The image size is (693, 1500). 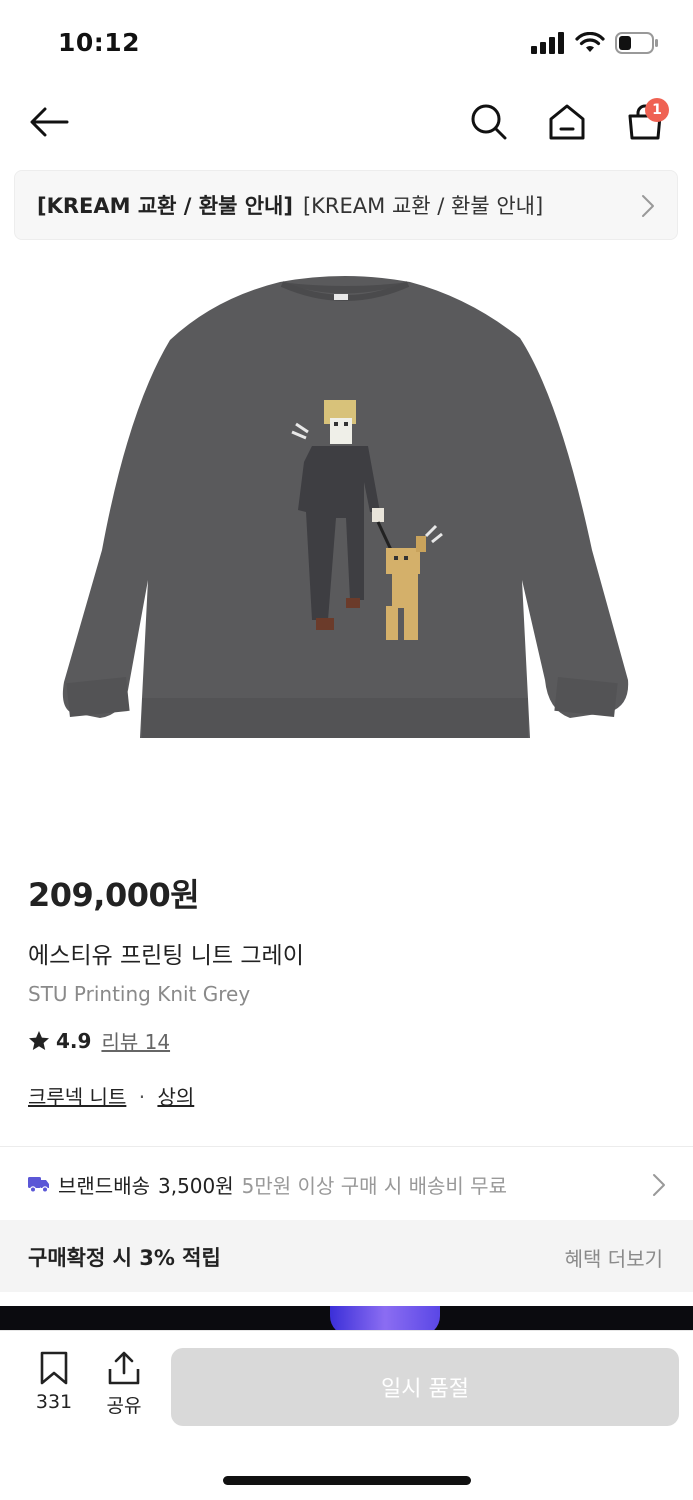 What do you see at coordinates (346, 124) in the screenshot?
I see `nav-bar: 1` at bounding box center [346, 124].